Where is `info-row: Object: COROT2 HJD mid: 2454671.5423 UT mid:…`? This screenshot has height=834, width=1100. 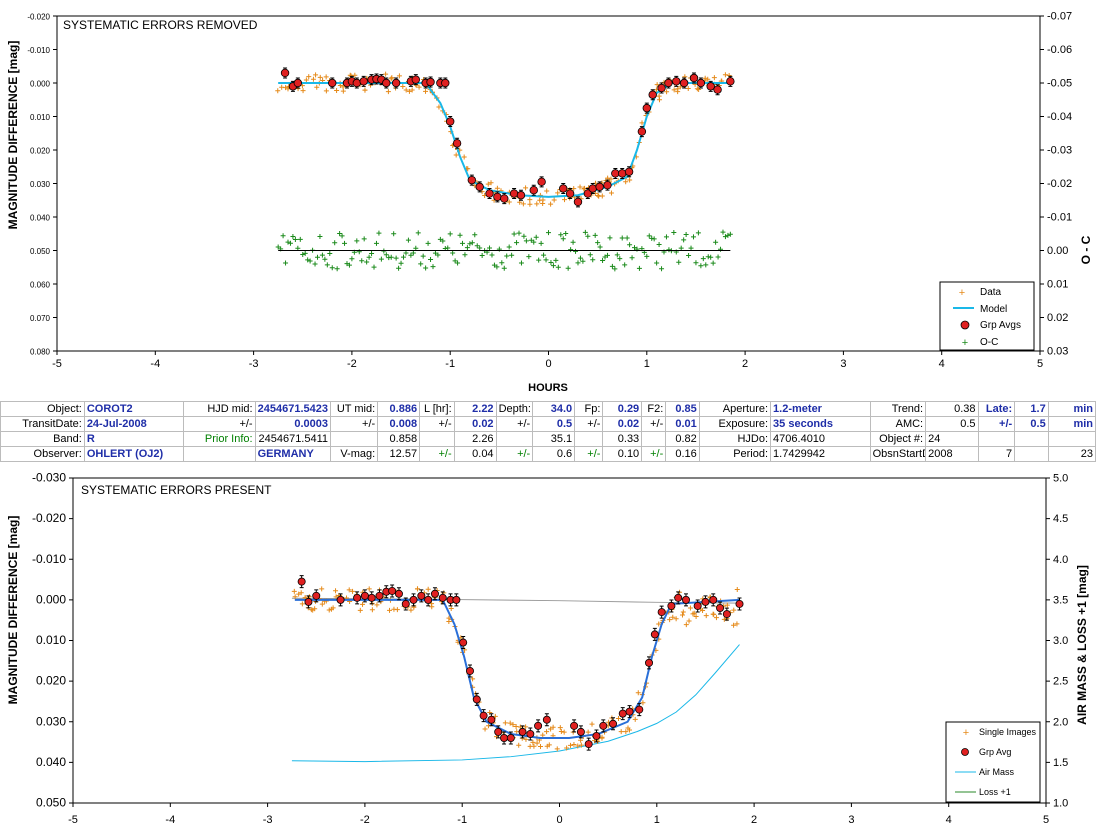
info-row: Object: COROT2 HJD mid: 2454671.5423 UT mid:… is located at coordinates (548, 409).